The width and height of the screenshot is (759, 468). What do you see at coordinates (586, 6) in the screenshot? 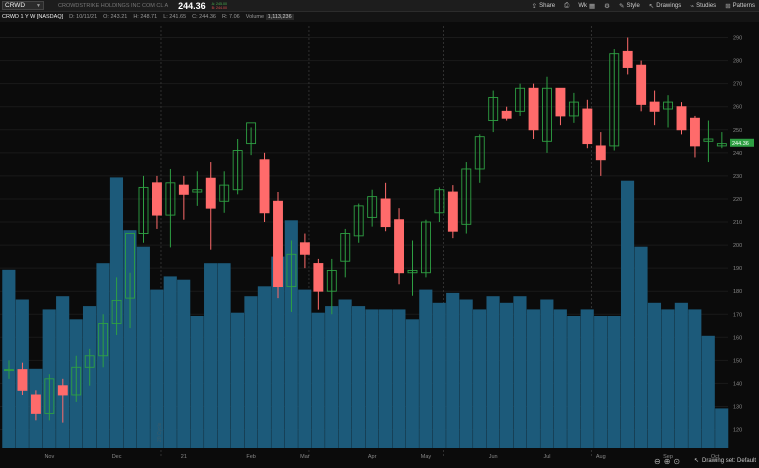
I see `timeframe-button: Wk ▦` at bounding box center [586, 6].